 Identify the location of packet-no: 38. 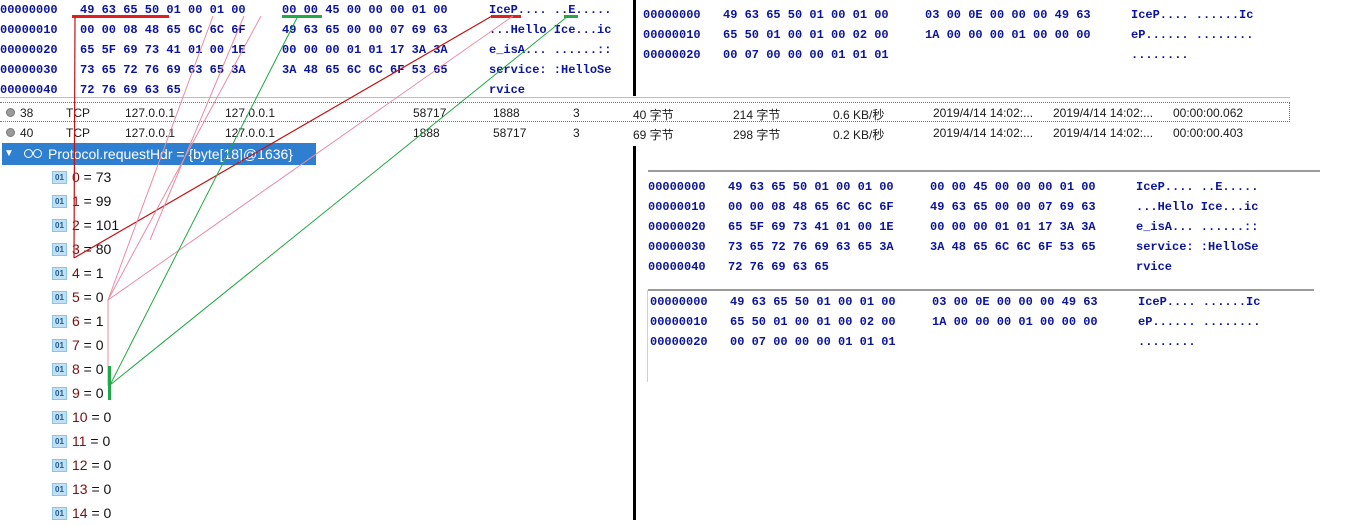
(27, 113).